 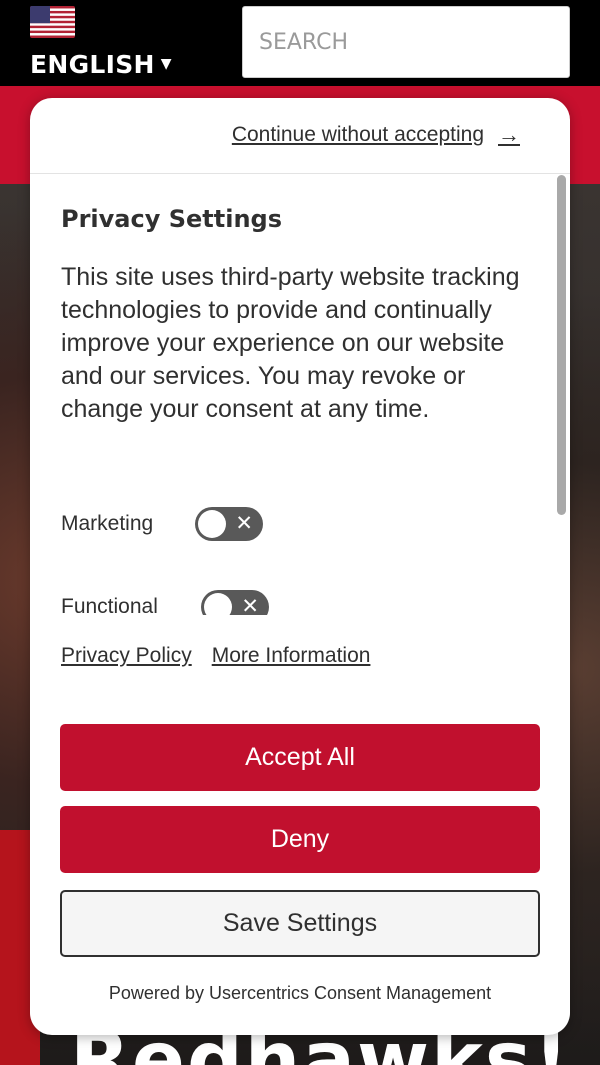 I want to click on language-selector: ENGLISH ▼, so click(x=101, y=64).